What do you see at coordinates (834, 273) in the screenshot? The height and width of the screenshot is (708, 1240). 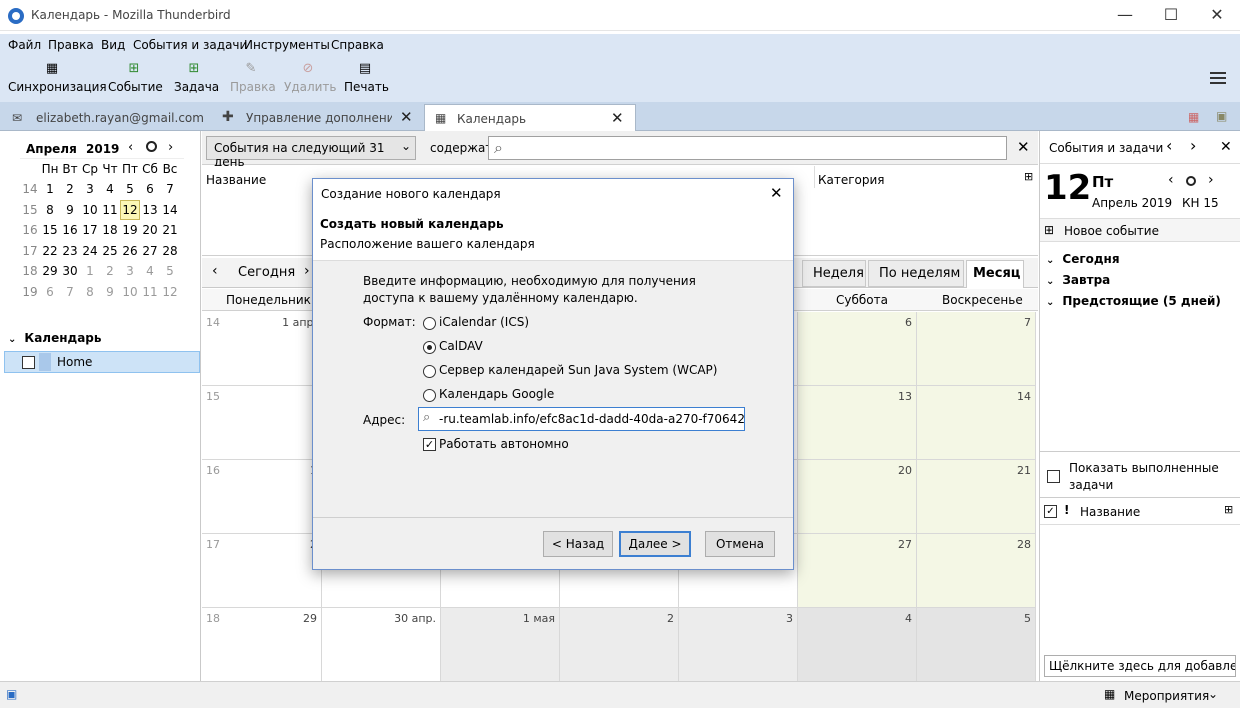 I see `view-week-tab: Неделя` at bounding box center [834, 273].